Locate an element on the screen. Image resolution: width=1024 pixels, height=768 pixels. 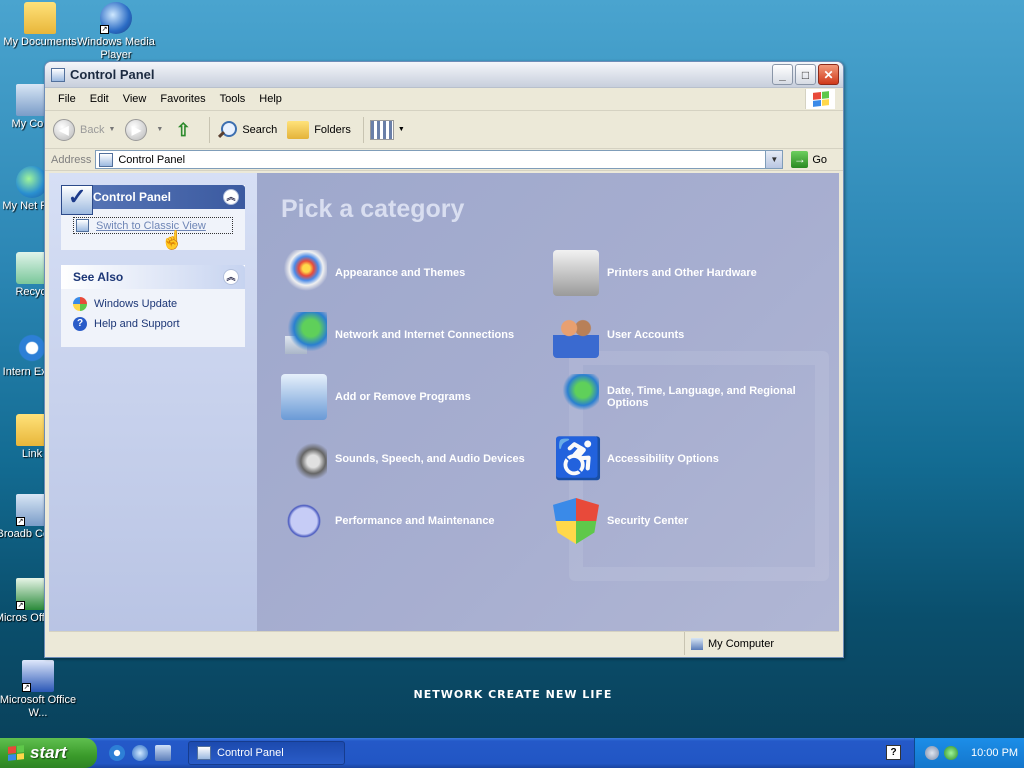
category-appearance-and-themes: Appearance and Themes is located at coordinates (417, 273).